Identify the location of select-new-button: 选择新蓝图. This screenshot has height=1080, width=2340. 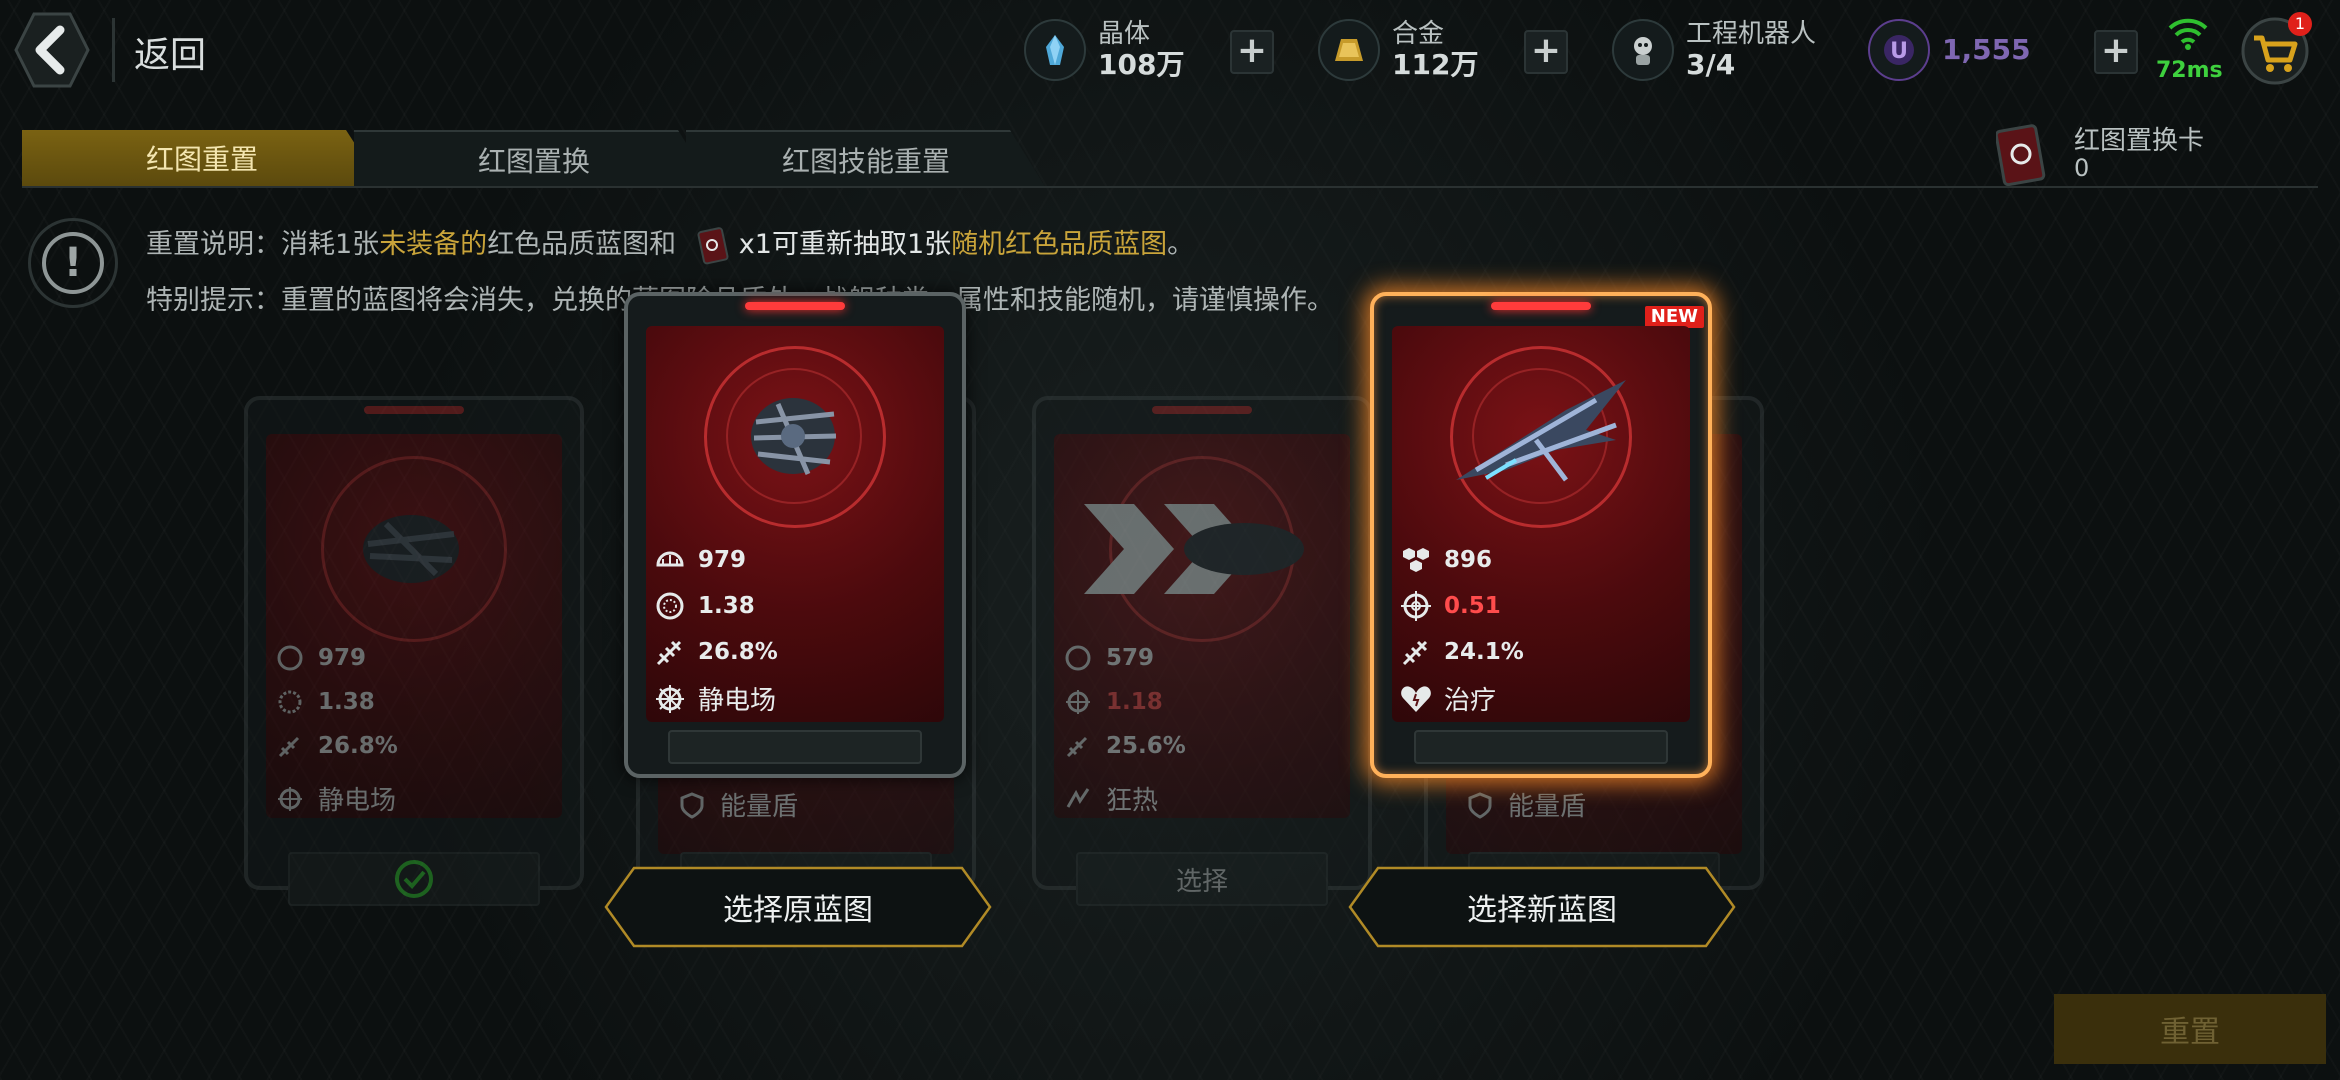
(1542, 907).